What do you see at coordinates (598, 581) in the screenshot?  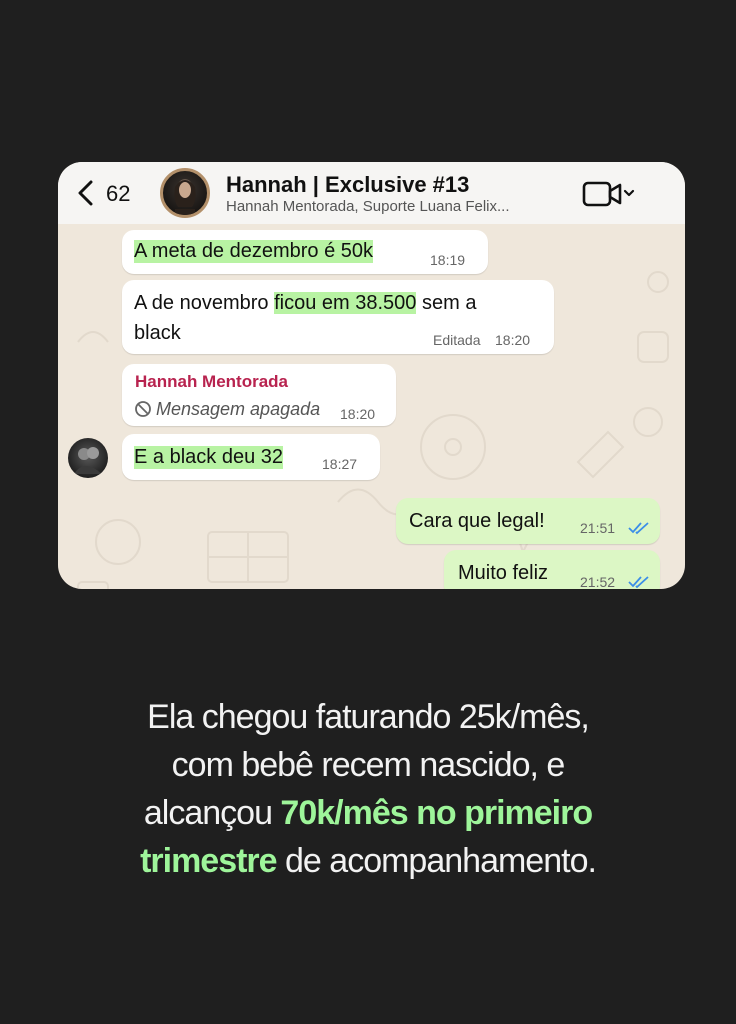 I see `message-time: 21:52` at bounding box center [598, 581].